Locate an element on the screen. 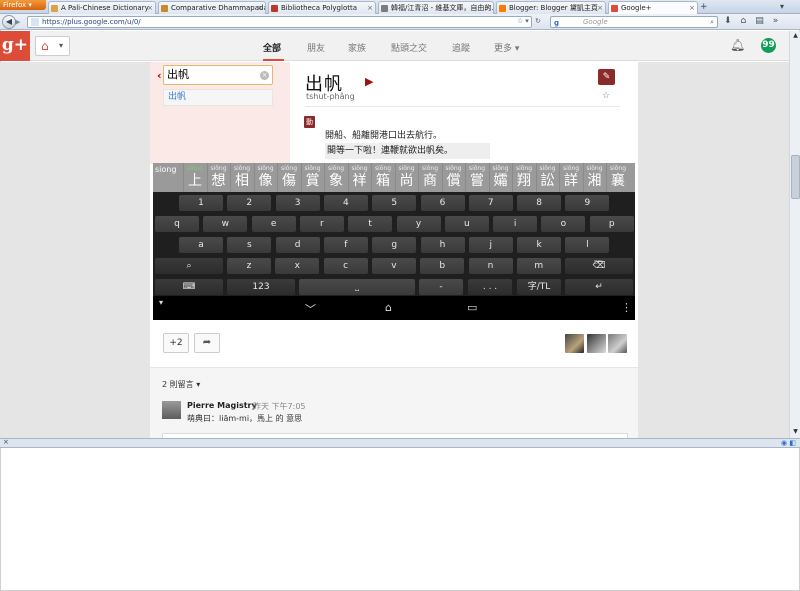 The width and height of the screenshot is (800, 591). keyboard-settings-icon: ⌨ is located at coordinates (189, 287).